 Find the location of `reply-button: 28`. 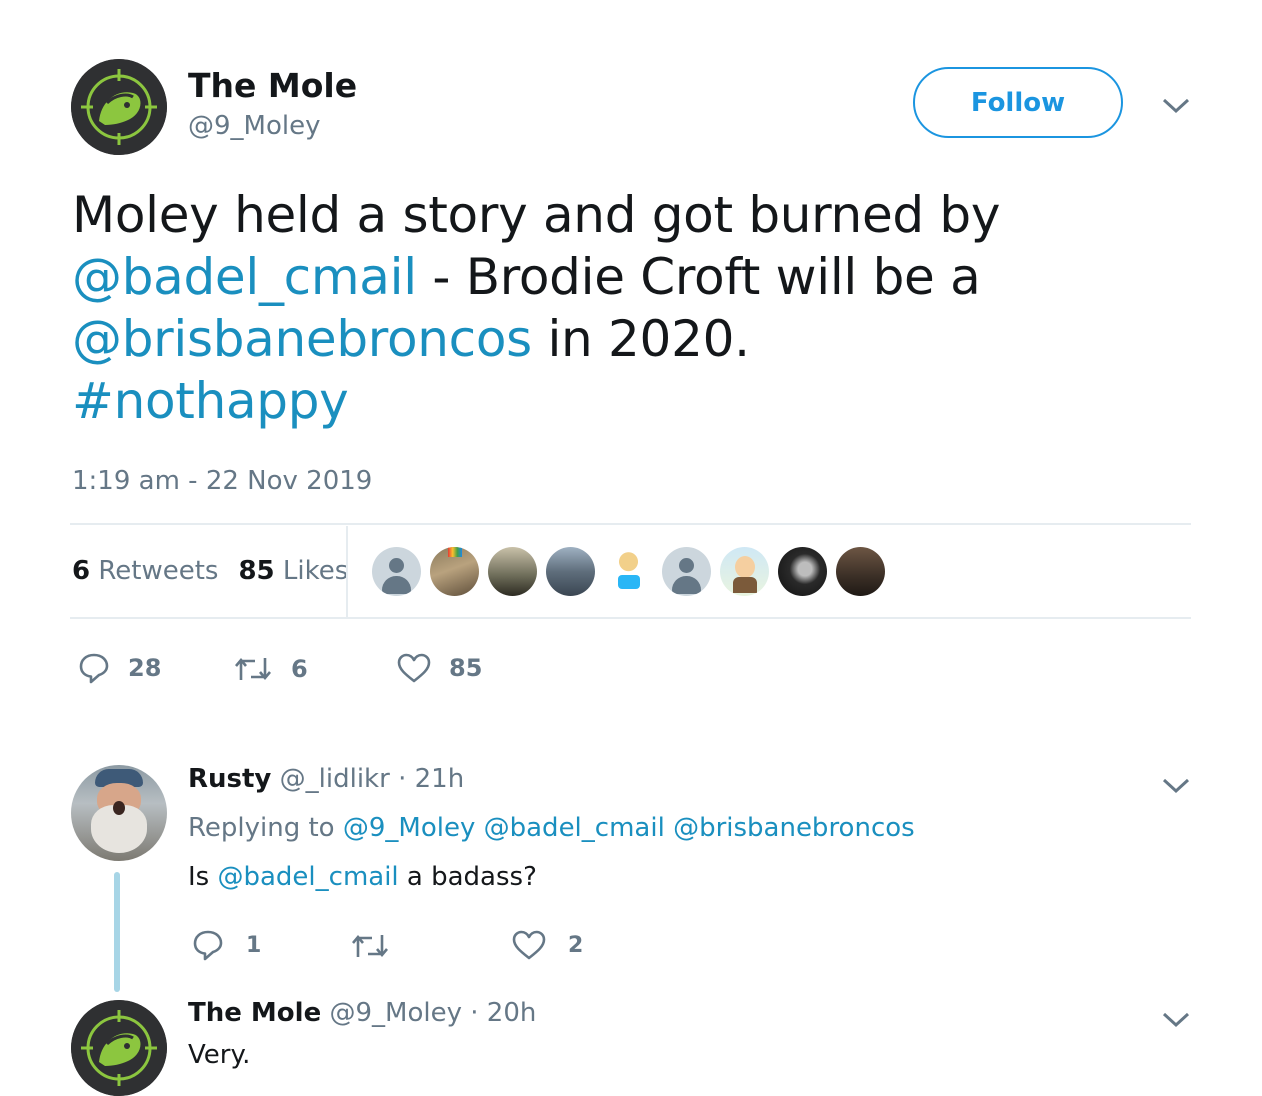

reply-button: 28 is located at coordinates (119, 668).